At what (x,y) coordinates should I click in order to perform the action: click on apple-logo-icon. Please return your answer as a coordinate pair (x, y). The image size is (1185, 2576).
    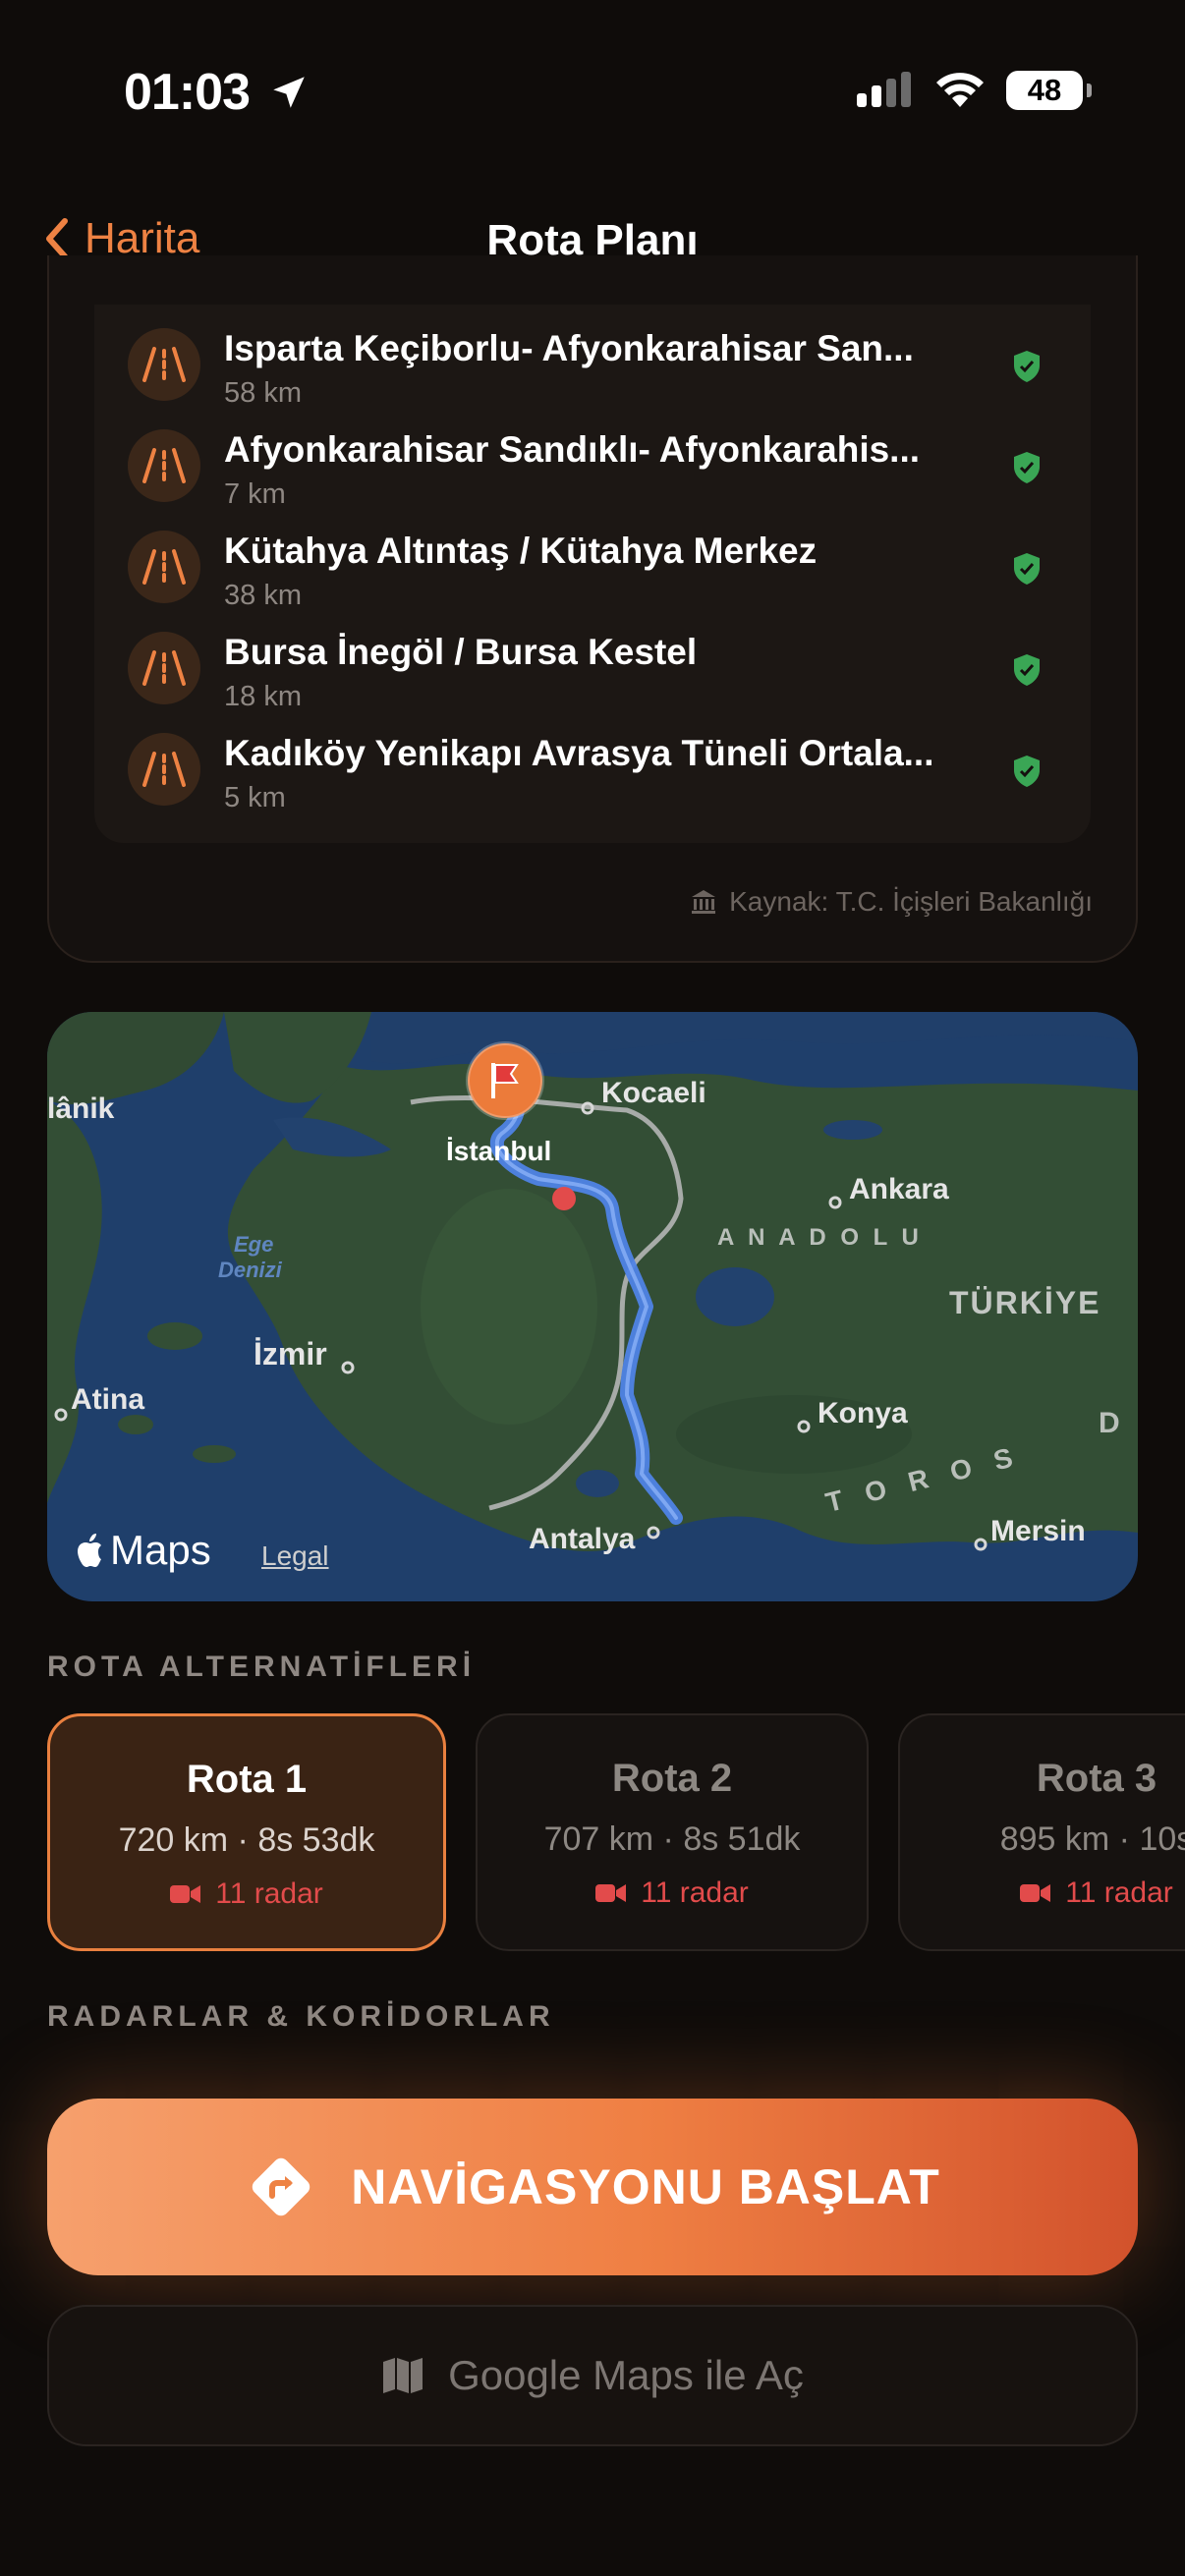
    Looking at the image, I should click on (90, 1550).